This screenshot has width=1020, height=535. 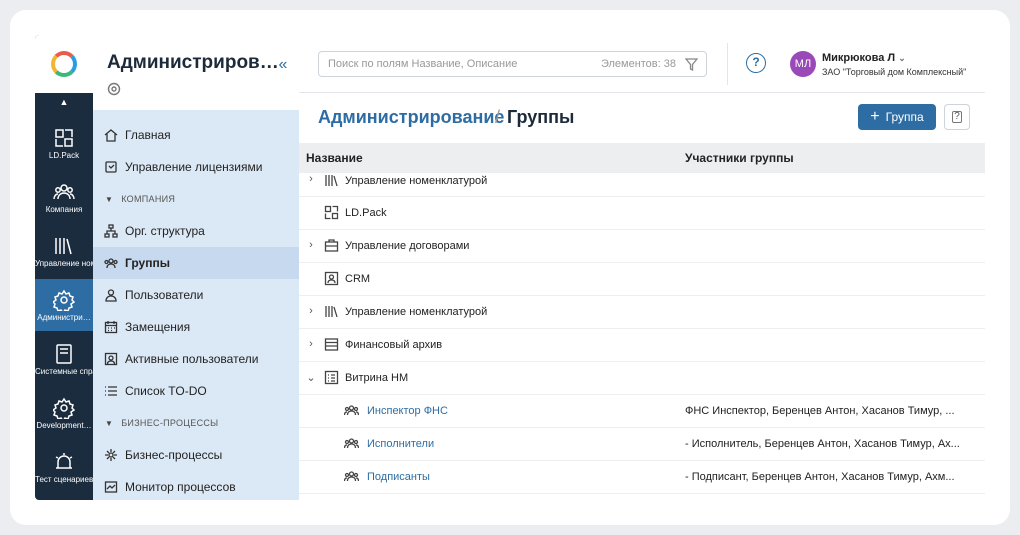 What do you see at coordinates (803, 64) in the screenshot?
I see `avatar: МЛ` at bounding box center [803, 64].